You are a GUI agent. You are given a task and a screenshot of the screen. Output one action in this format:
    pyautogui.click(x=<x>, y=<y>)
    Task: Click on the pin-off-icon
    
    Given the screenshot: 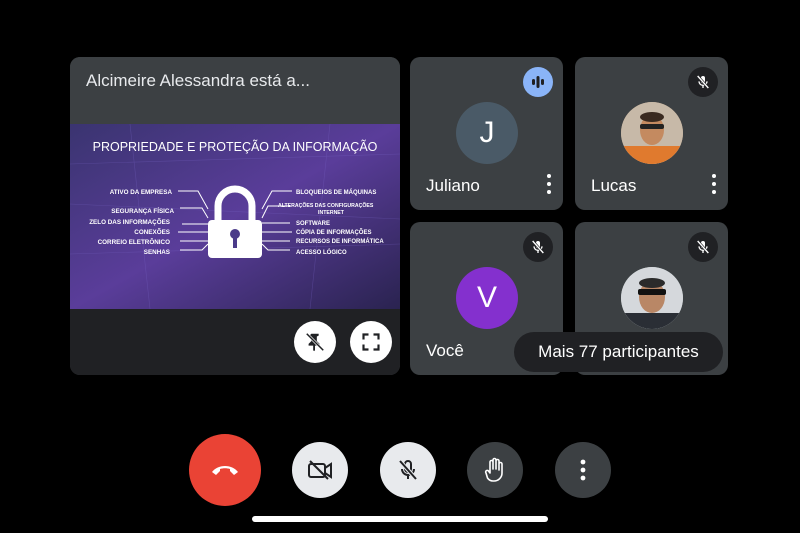 What is the action you would take?
    pyautogui.click(x=315, y=342)
    